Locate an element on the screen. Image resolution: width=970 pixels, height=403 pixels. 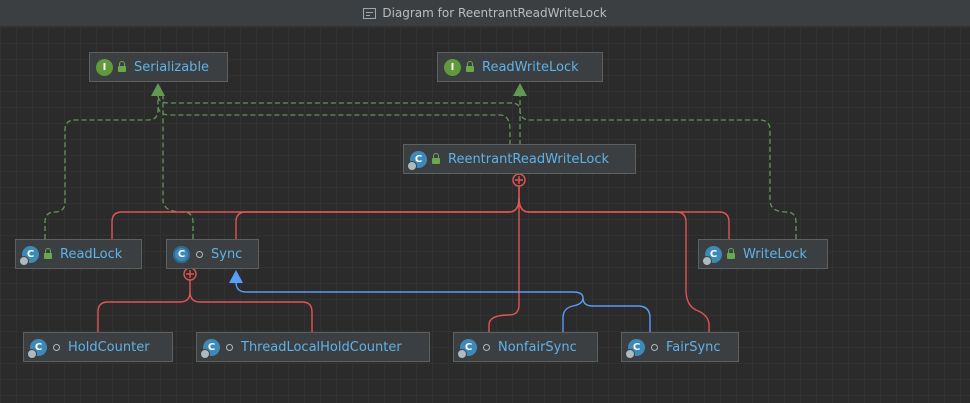
node-fairsync: C FairSync is located at coordinates (680, 347).